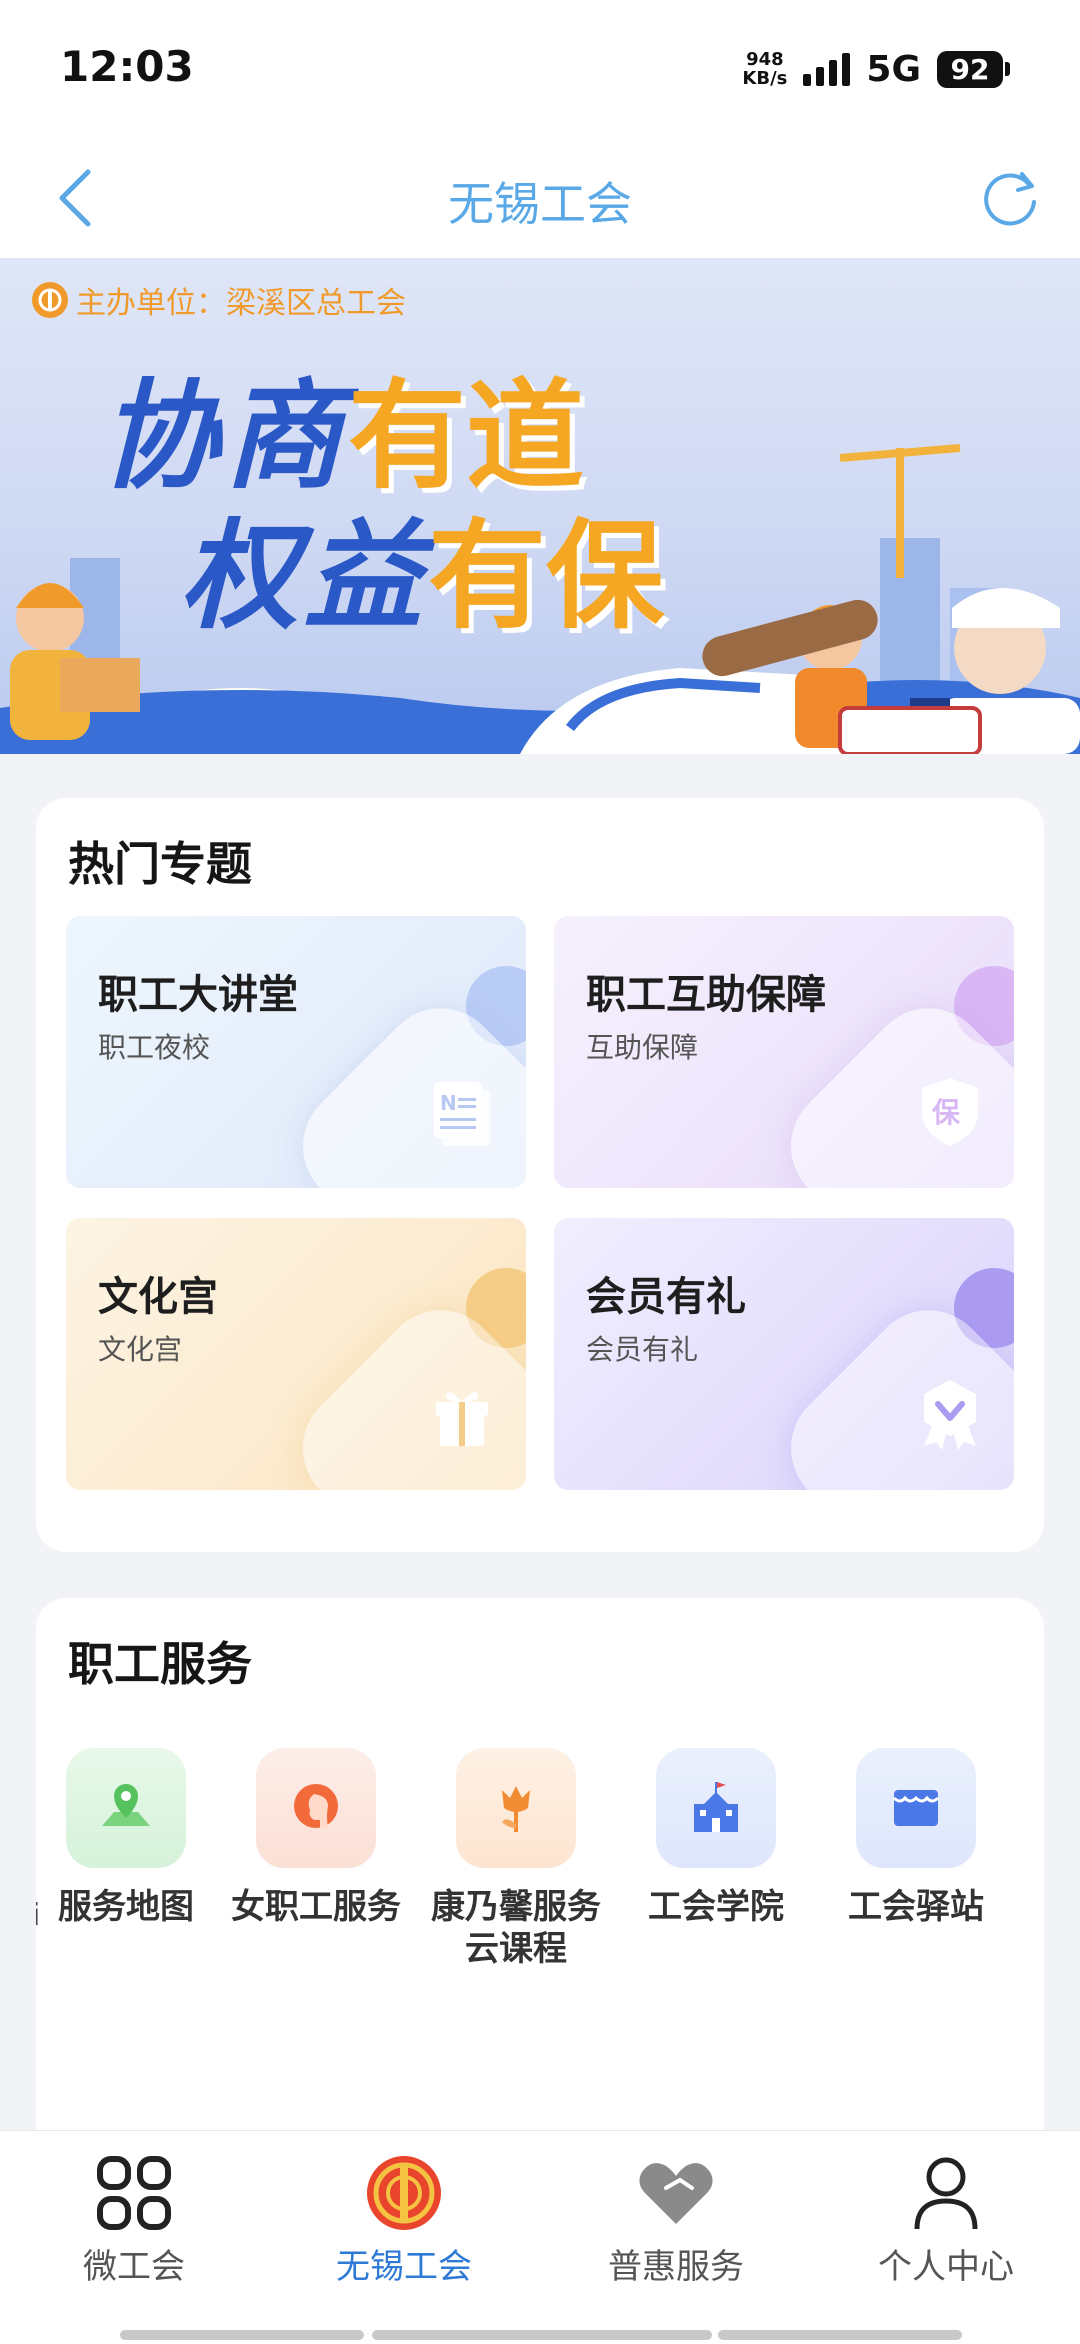  I want to click on service-label-line1: 康乃馨服务, so click(516, 1907).